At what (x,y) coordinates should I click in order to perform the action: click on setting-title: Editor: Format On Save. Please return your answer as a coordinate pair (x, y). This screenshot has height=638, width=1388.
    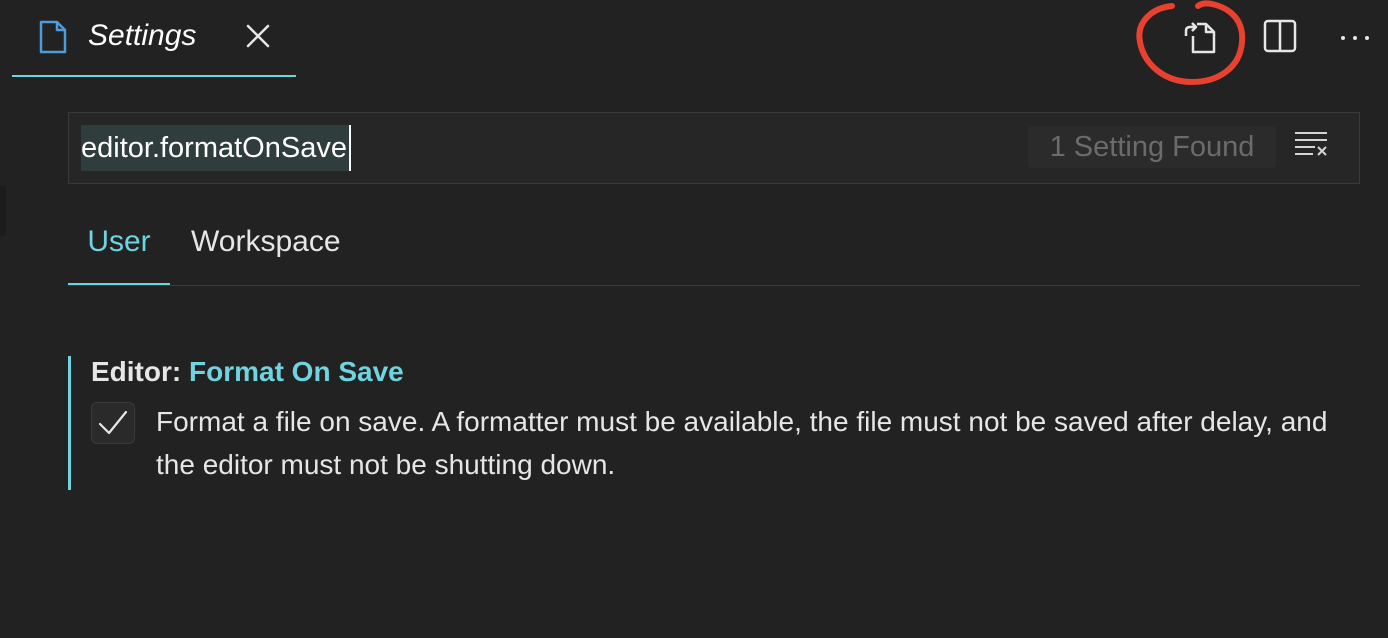
    Looking at the image, I should click on (247, 372).